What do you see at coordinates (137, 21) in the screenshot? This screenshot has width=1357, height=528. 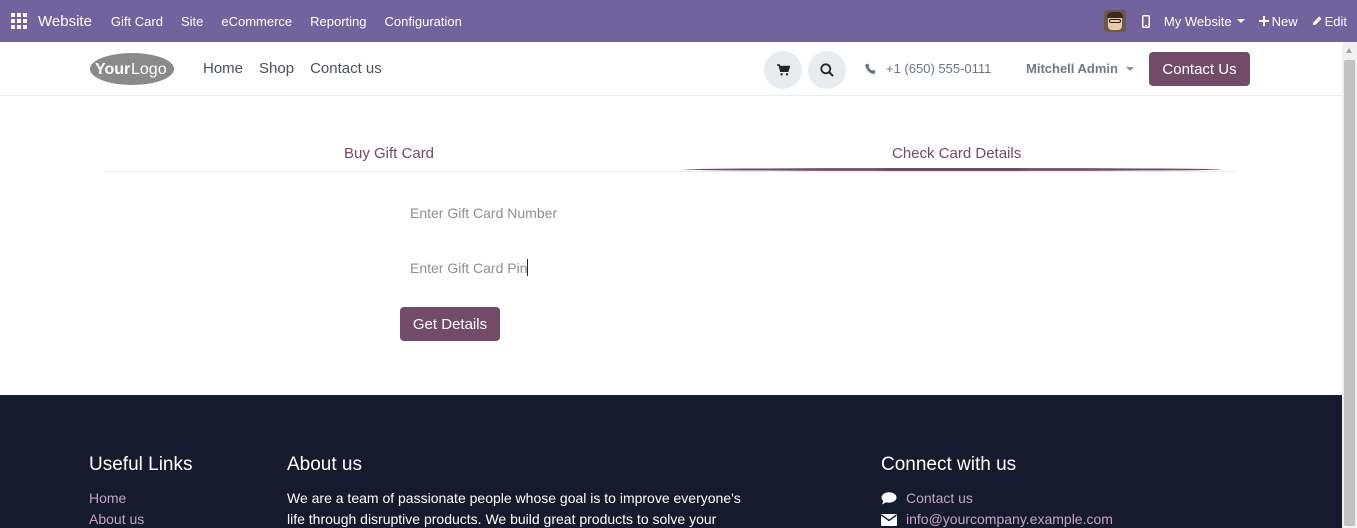 I see `menu-item-gift-card: Gift Card` at bounding box center [137, 21].